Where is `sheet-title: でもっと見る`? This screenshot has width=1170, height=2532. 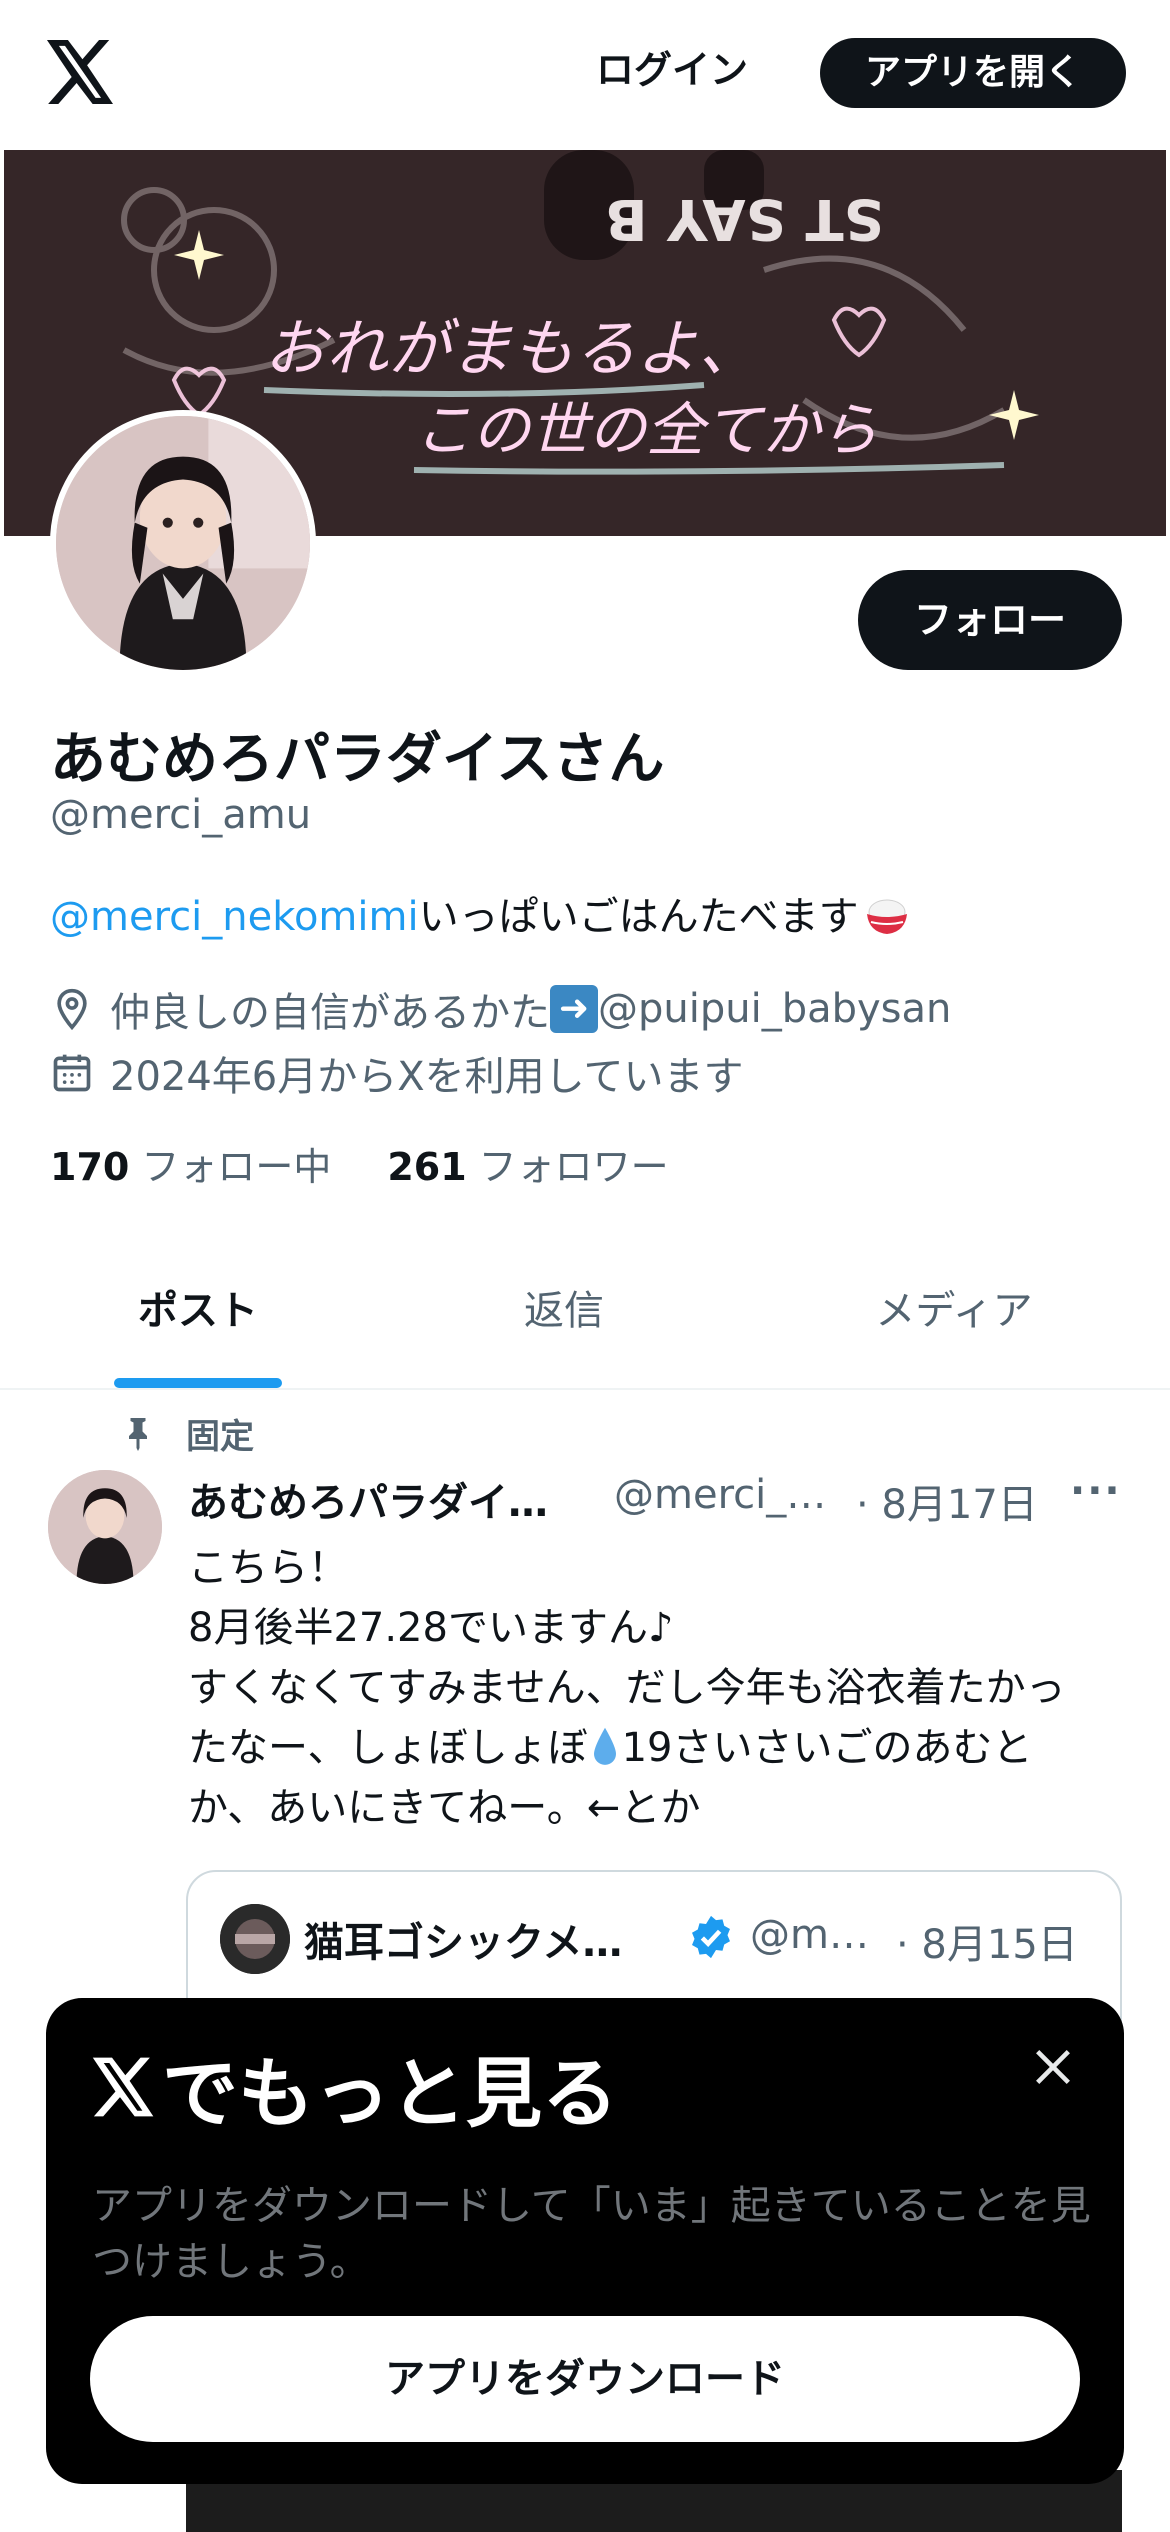
sheet-title: でもっと見る is located at coordinates (355, 2087).